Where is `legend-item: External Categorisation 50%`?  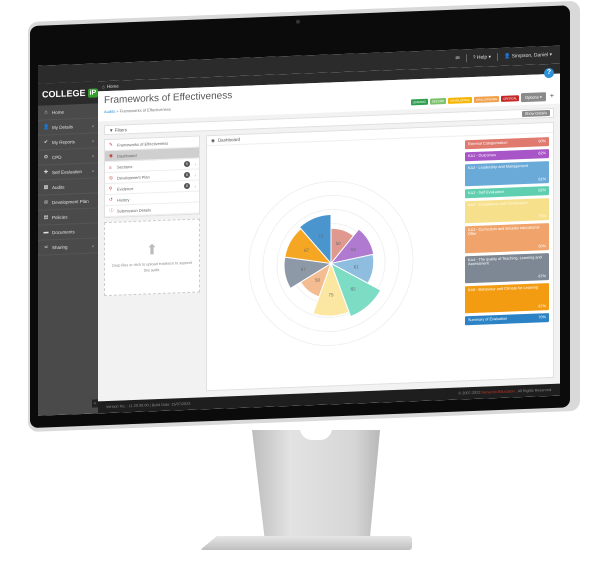 legend-item: External Categorisation 50% is located at coordinates (507, 143).